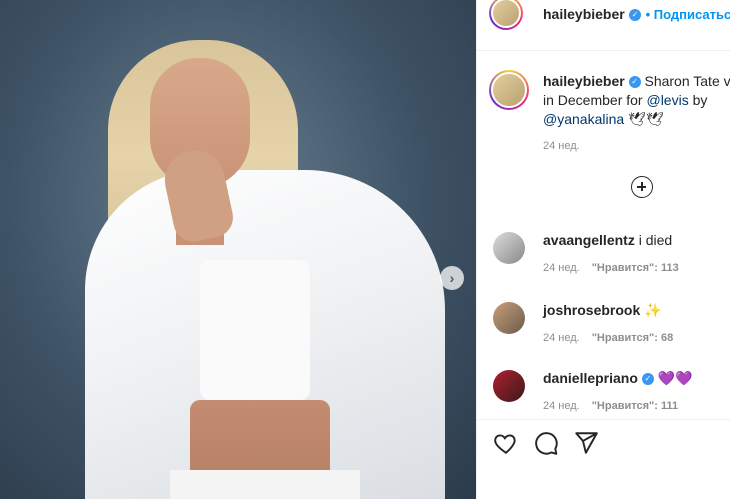  Describe the element at coordinates (642, 187) in the screenshot. I see `add-comment-icon` at that location.